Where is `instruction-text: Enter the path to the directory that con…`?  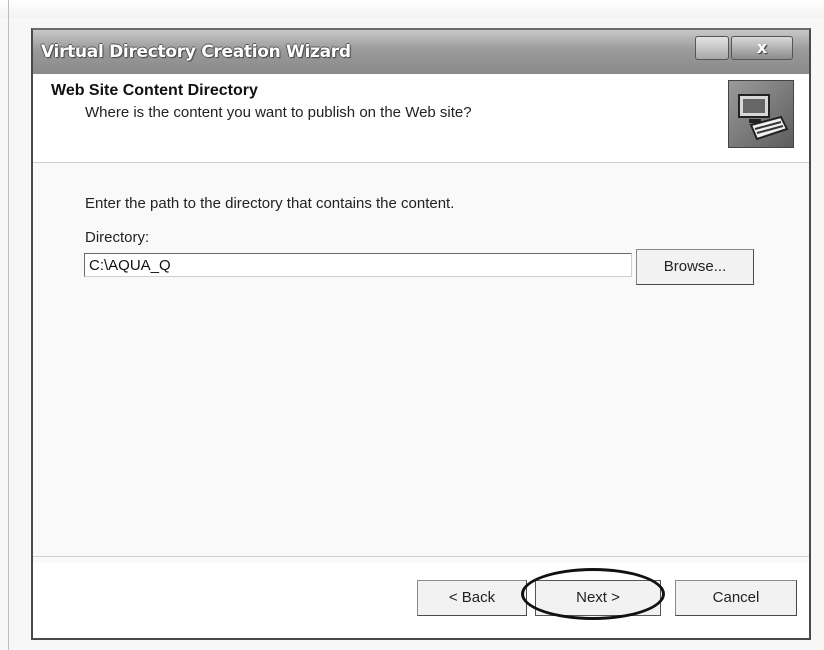
instruction-text: Enter the path to the directory that con… is located at coordinates (270, 203).